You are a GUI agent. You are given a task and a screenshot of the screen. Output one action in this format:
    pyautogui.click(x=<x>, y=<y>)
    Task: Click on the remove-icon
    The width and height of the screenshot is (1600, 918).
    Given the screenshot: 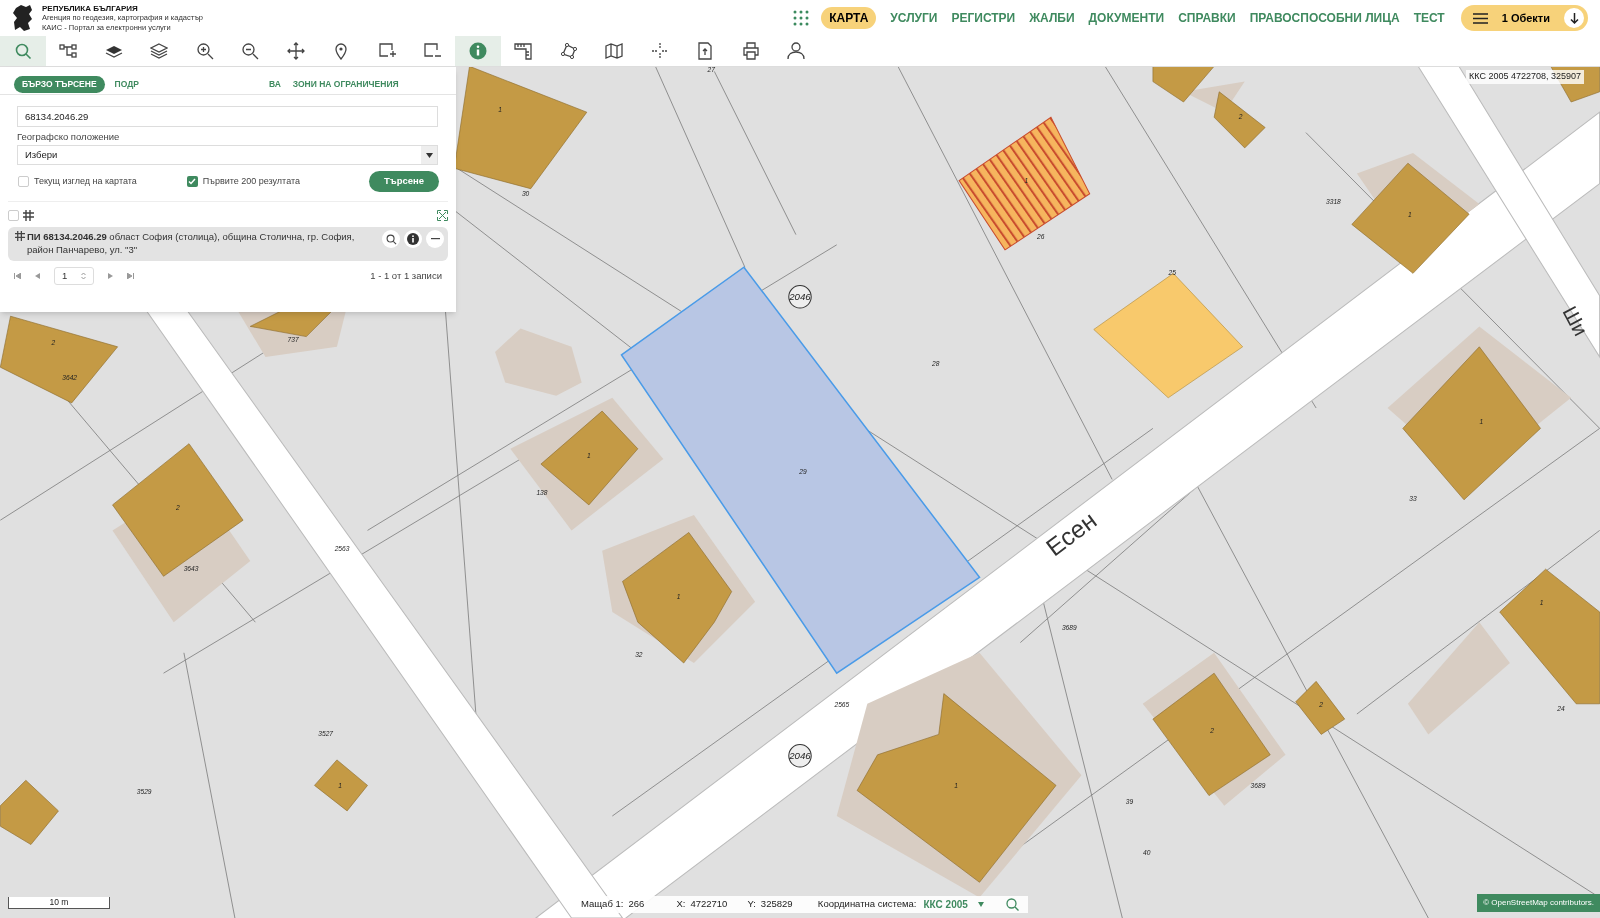 What is the action you would take?
    pyautogui.click(x=435, y=239)
    